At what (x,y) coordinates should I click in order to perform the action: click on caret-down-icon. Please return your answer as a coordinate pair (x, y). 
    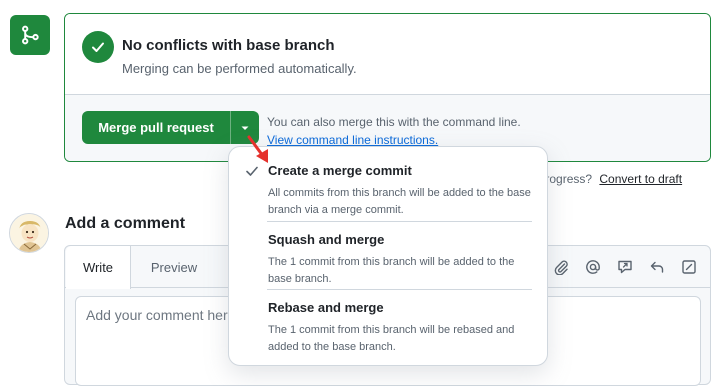
    Looking at the image, I should click on (245, 128).